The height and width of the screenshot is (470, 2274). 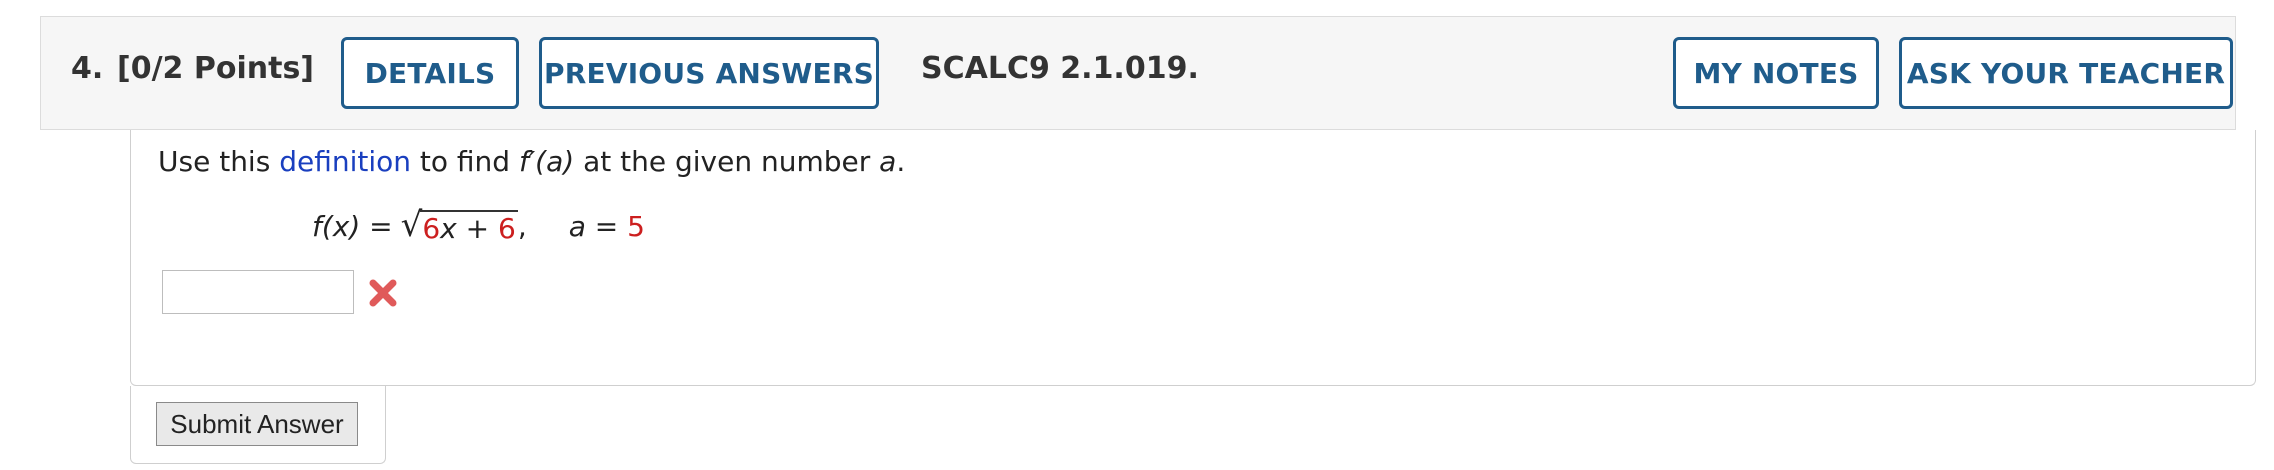 What do you see at coordinates (87, 68) in the screenshot?
I see `question-number: 4.` at bounding box center [87, 68].